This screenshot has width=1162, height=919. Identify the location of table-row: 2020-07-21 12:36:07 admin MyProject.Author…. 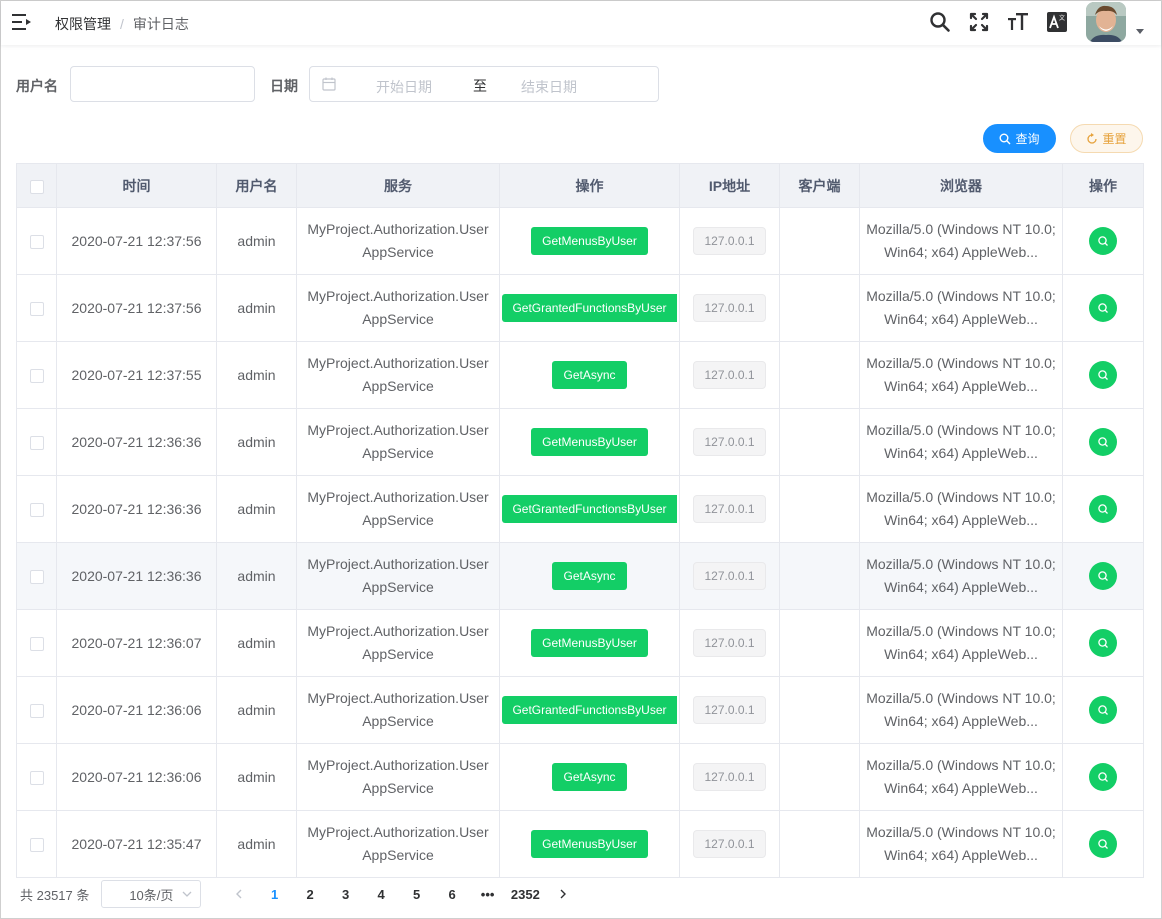
(580, 643).